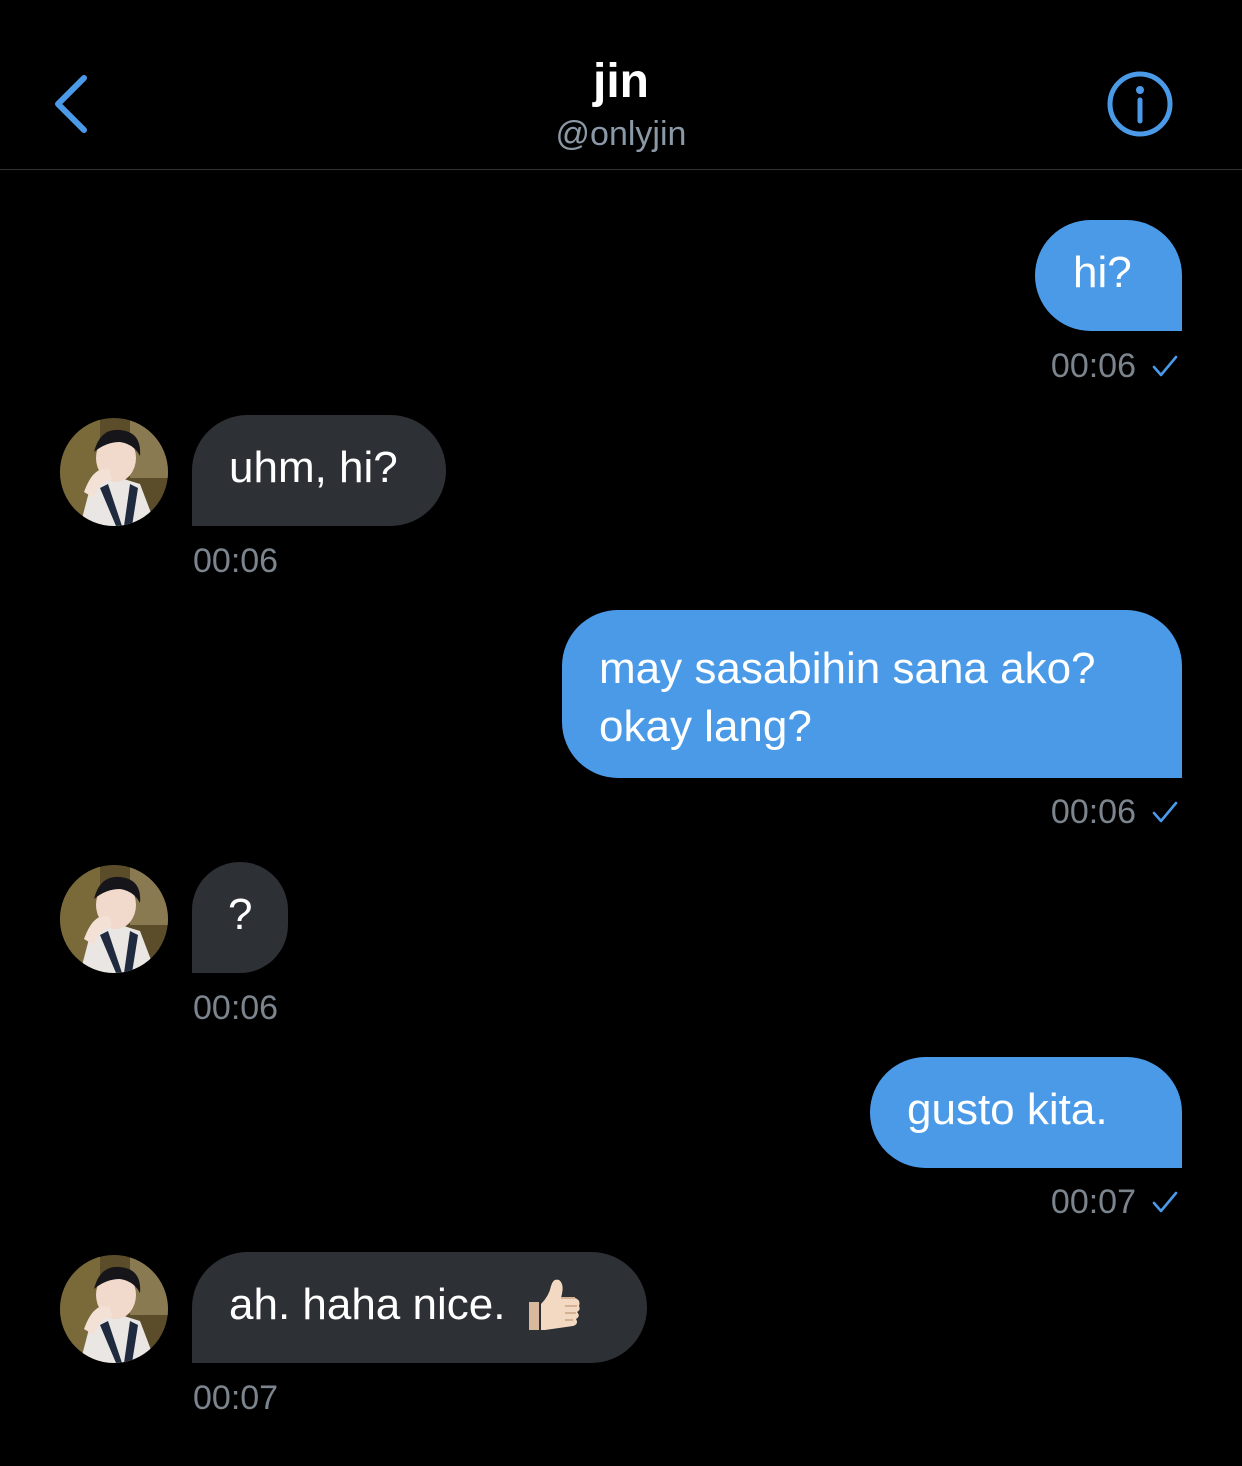 The height and width of the screenshot is (1466, 1242). Describe the element at coordinates (313, 467) in the screenshot. I see `message-text: uhm, hi?` at that location.